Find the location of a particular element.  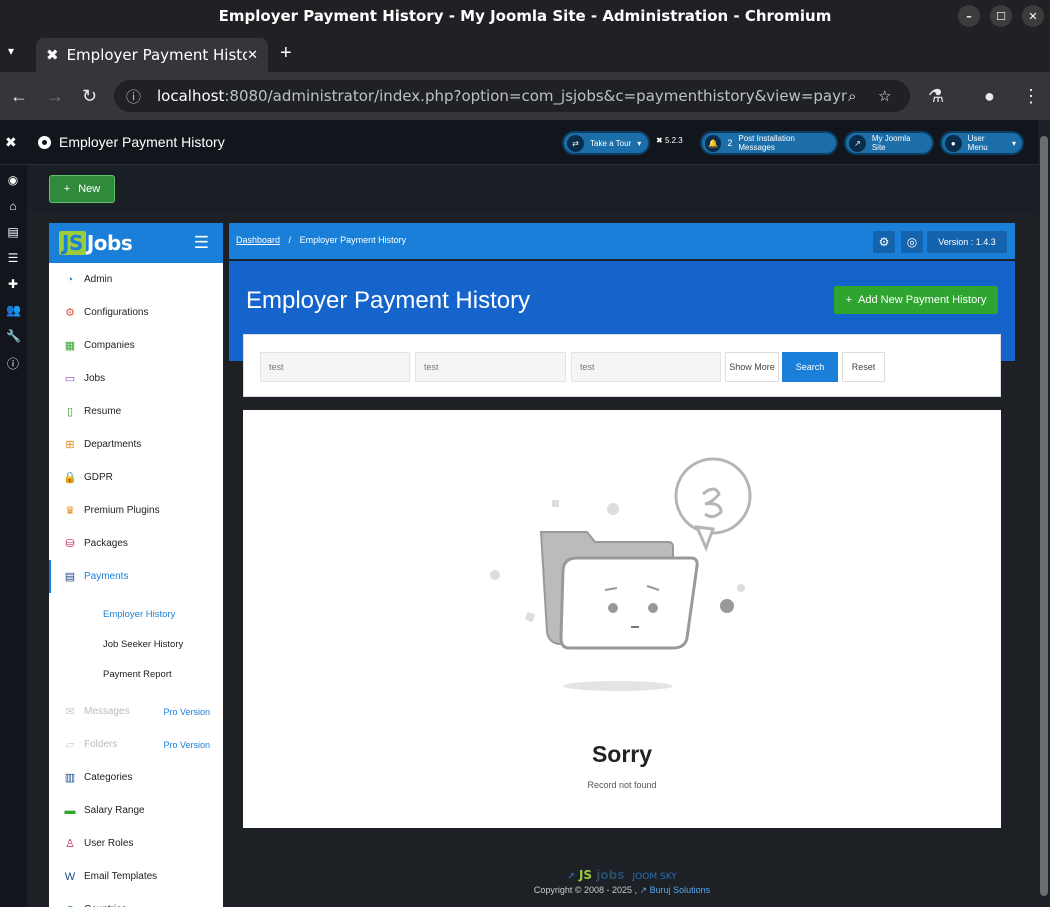

breadcrumb-dashboard-link: Dashboard is located at coordinates (258, 240).